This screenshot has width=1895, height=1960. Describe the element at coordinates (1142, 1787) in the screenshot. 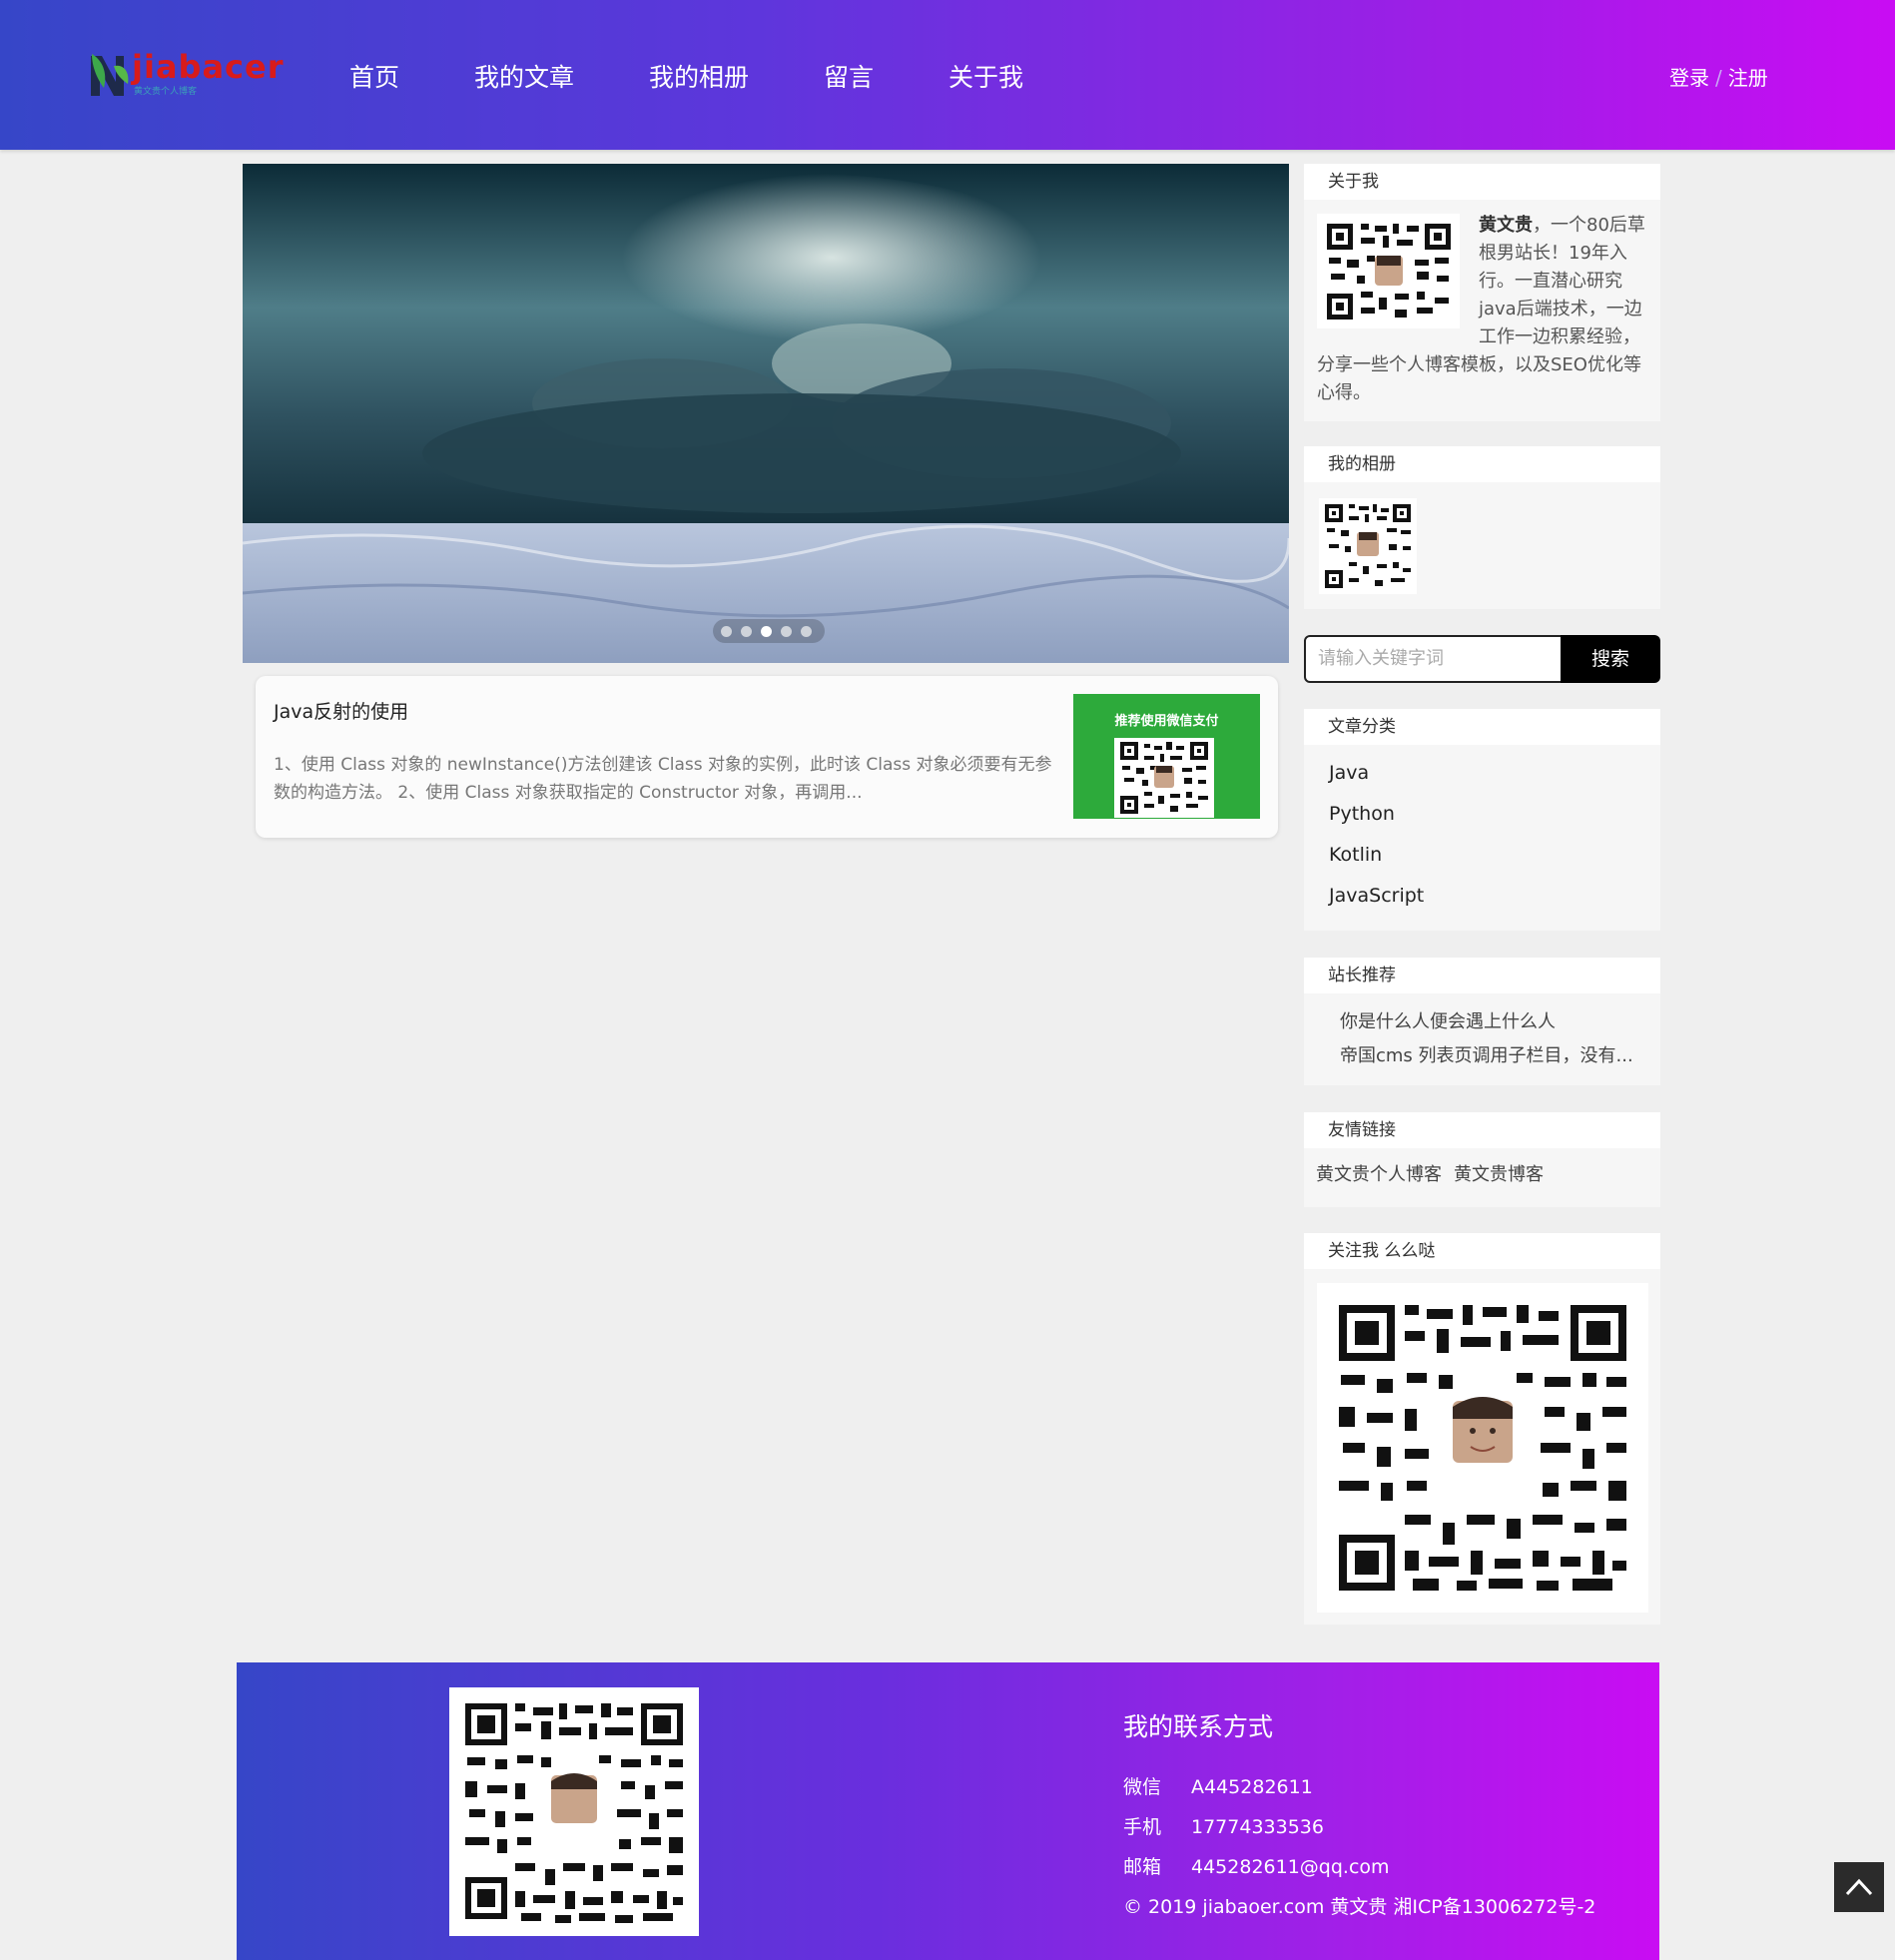

I see `contact-label: 微信` at that location.